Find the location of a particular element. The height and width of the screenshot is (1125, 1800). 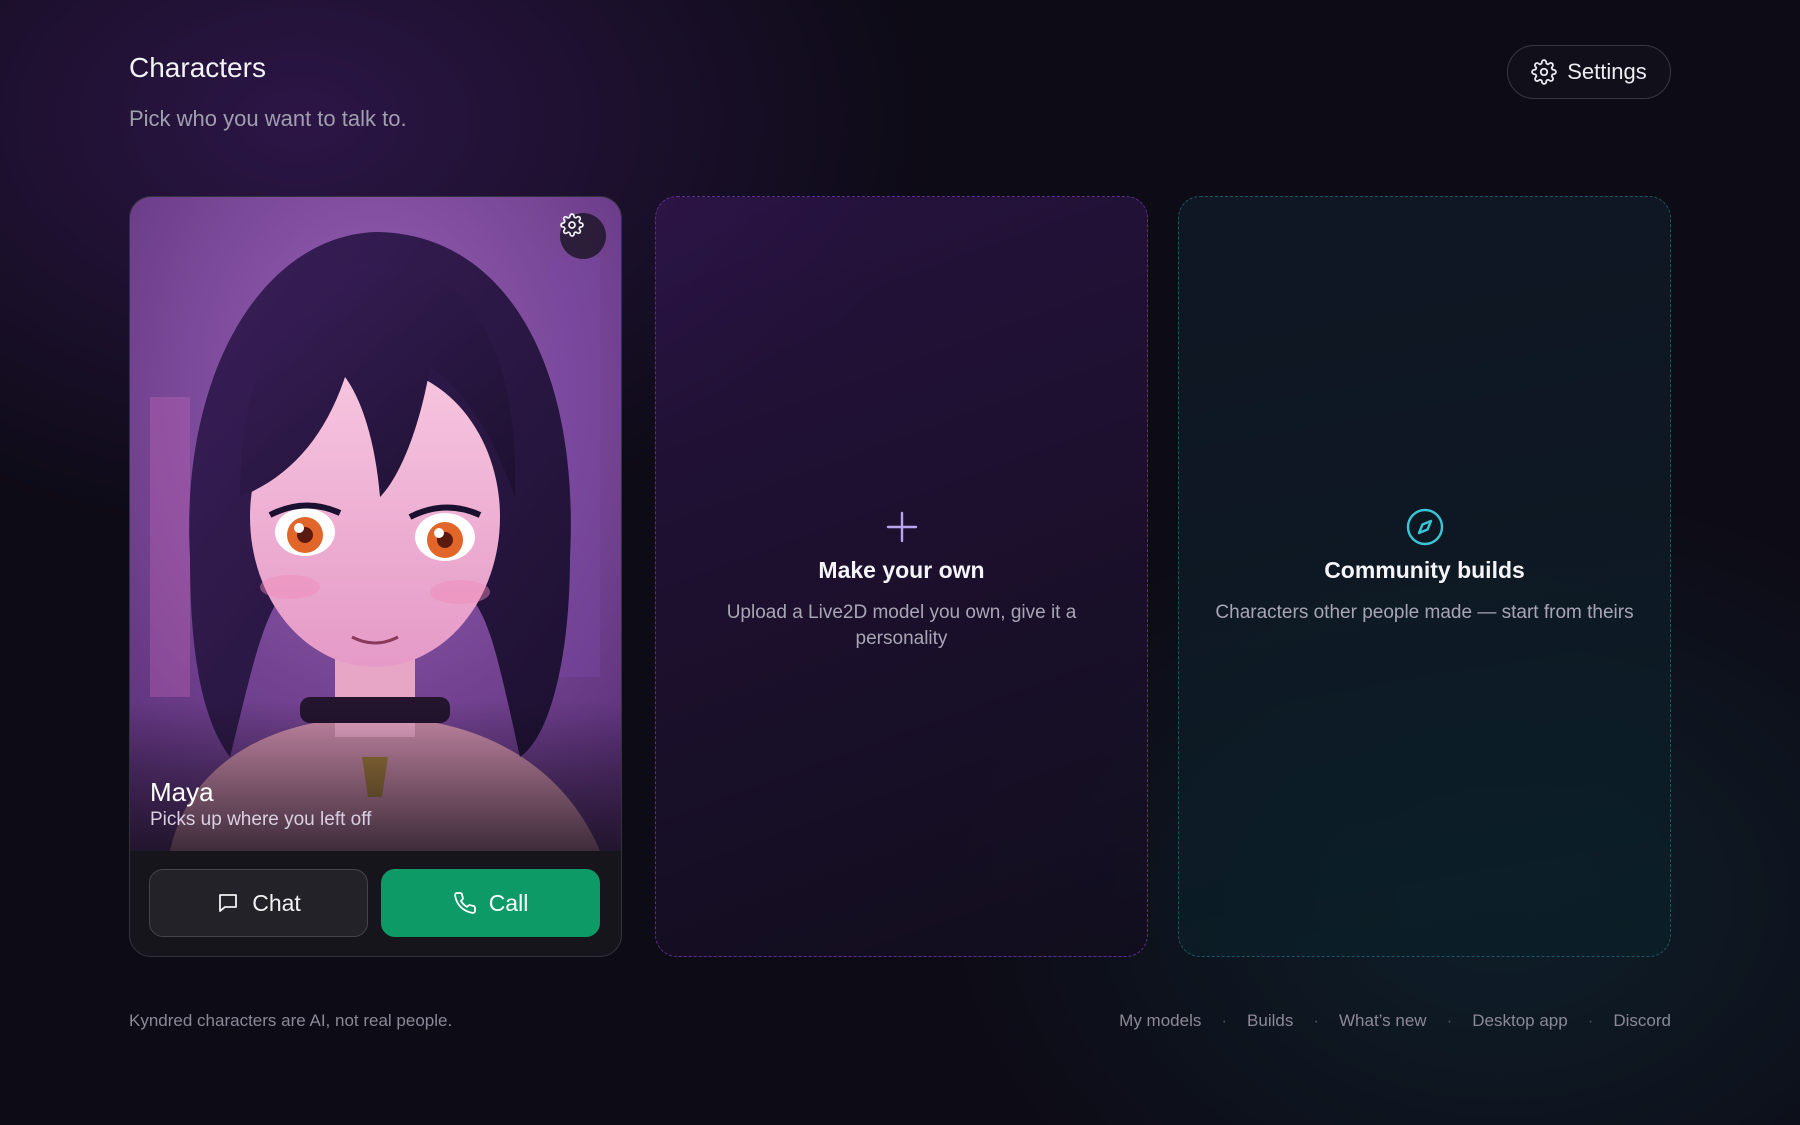

chat-button: Chat is located at coordinates (258, 903).